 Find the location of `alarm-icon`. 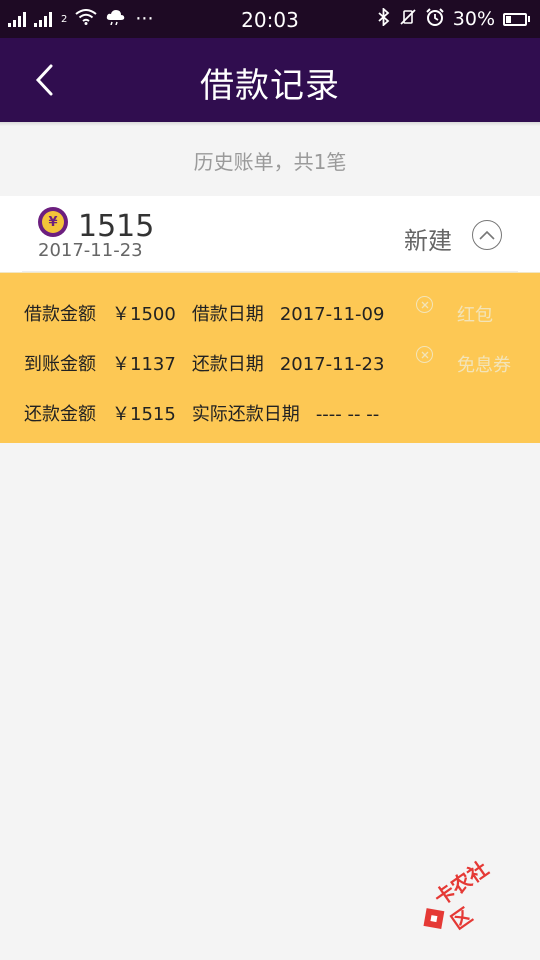

alarm-icon is located at coordinates (435, 19).